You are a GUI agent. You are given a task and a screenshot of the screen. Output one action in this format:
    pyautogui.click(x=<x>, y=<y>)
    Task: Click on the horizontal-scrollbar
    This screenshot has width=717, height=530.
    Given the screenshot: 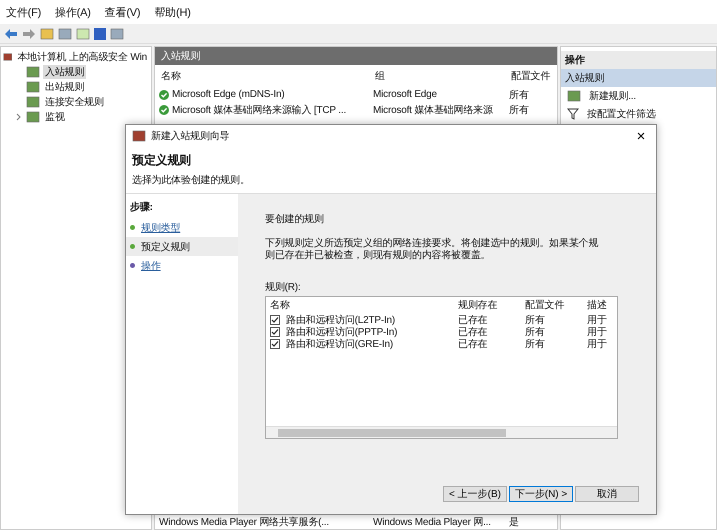 What is the action you would take?
    pyautogui.click(x=441, y=432)
    